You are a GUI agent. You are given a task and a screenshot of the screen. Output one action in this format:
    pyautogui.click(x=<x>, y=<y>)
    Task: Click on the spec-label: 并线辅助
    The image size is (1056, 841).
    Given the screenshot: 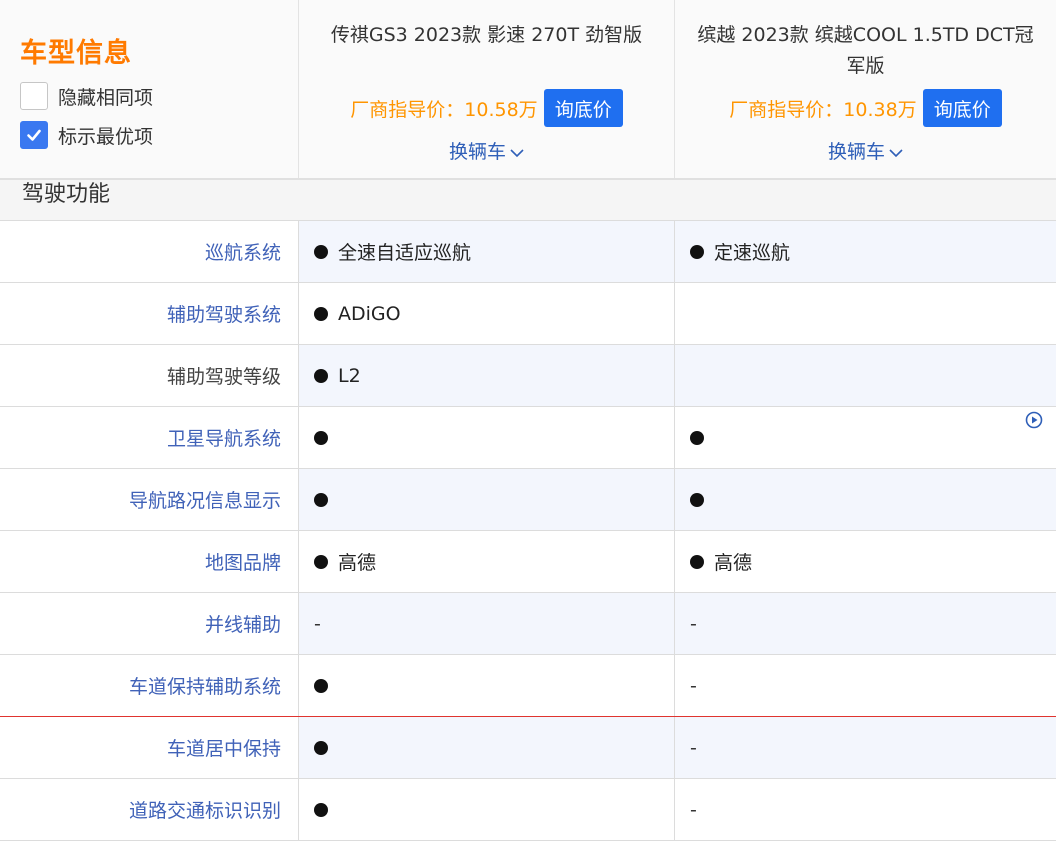 What is the action you would take?
    pyautogui.click(x=149, y=623)
    